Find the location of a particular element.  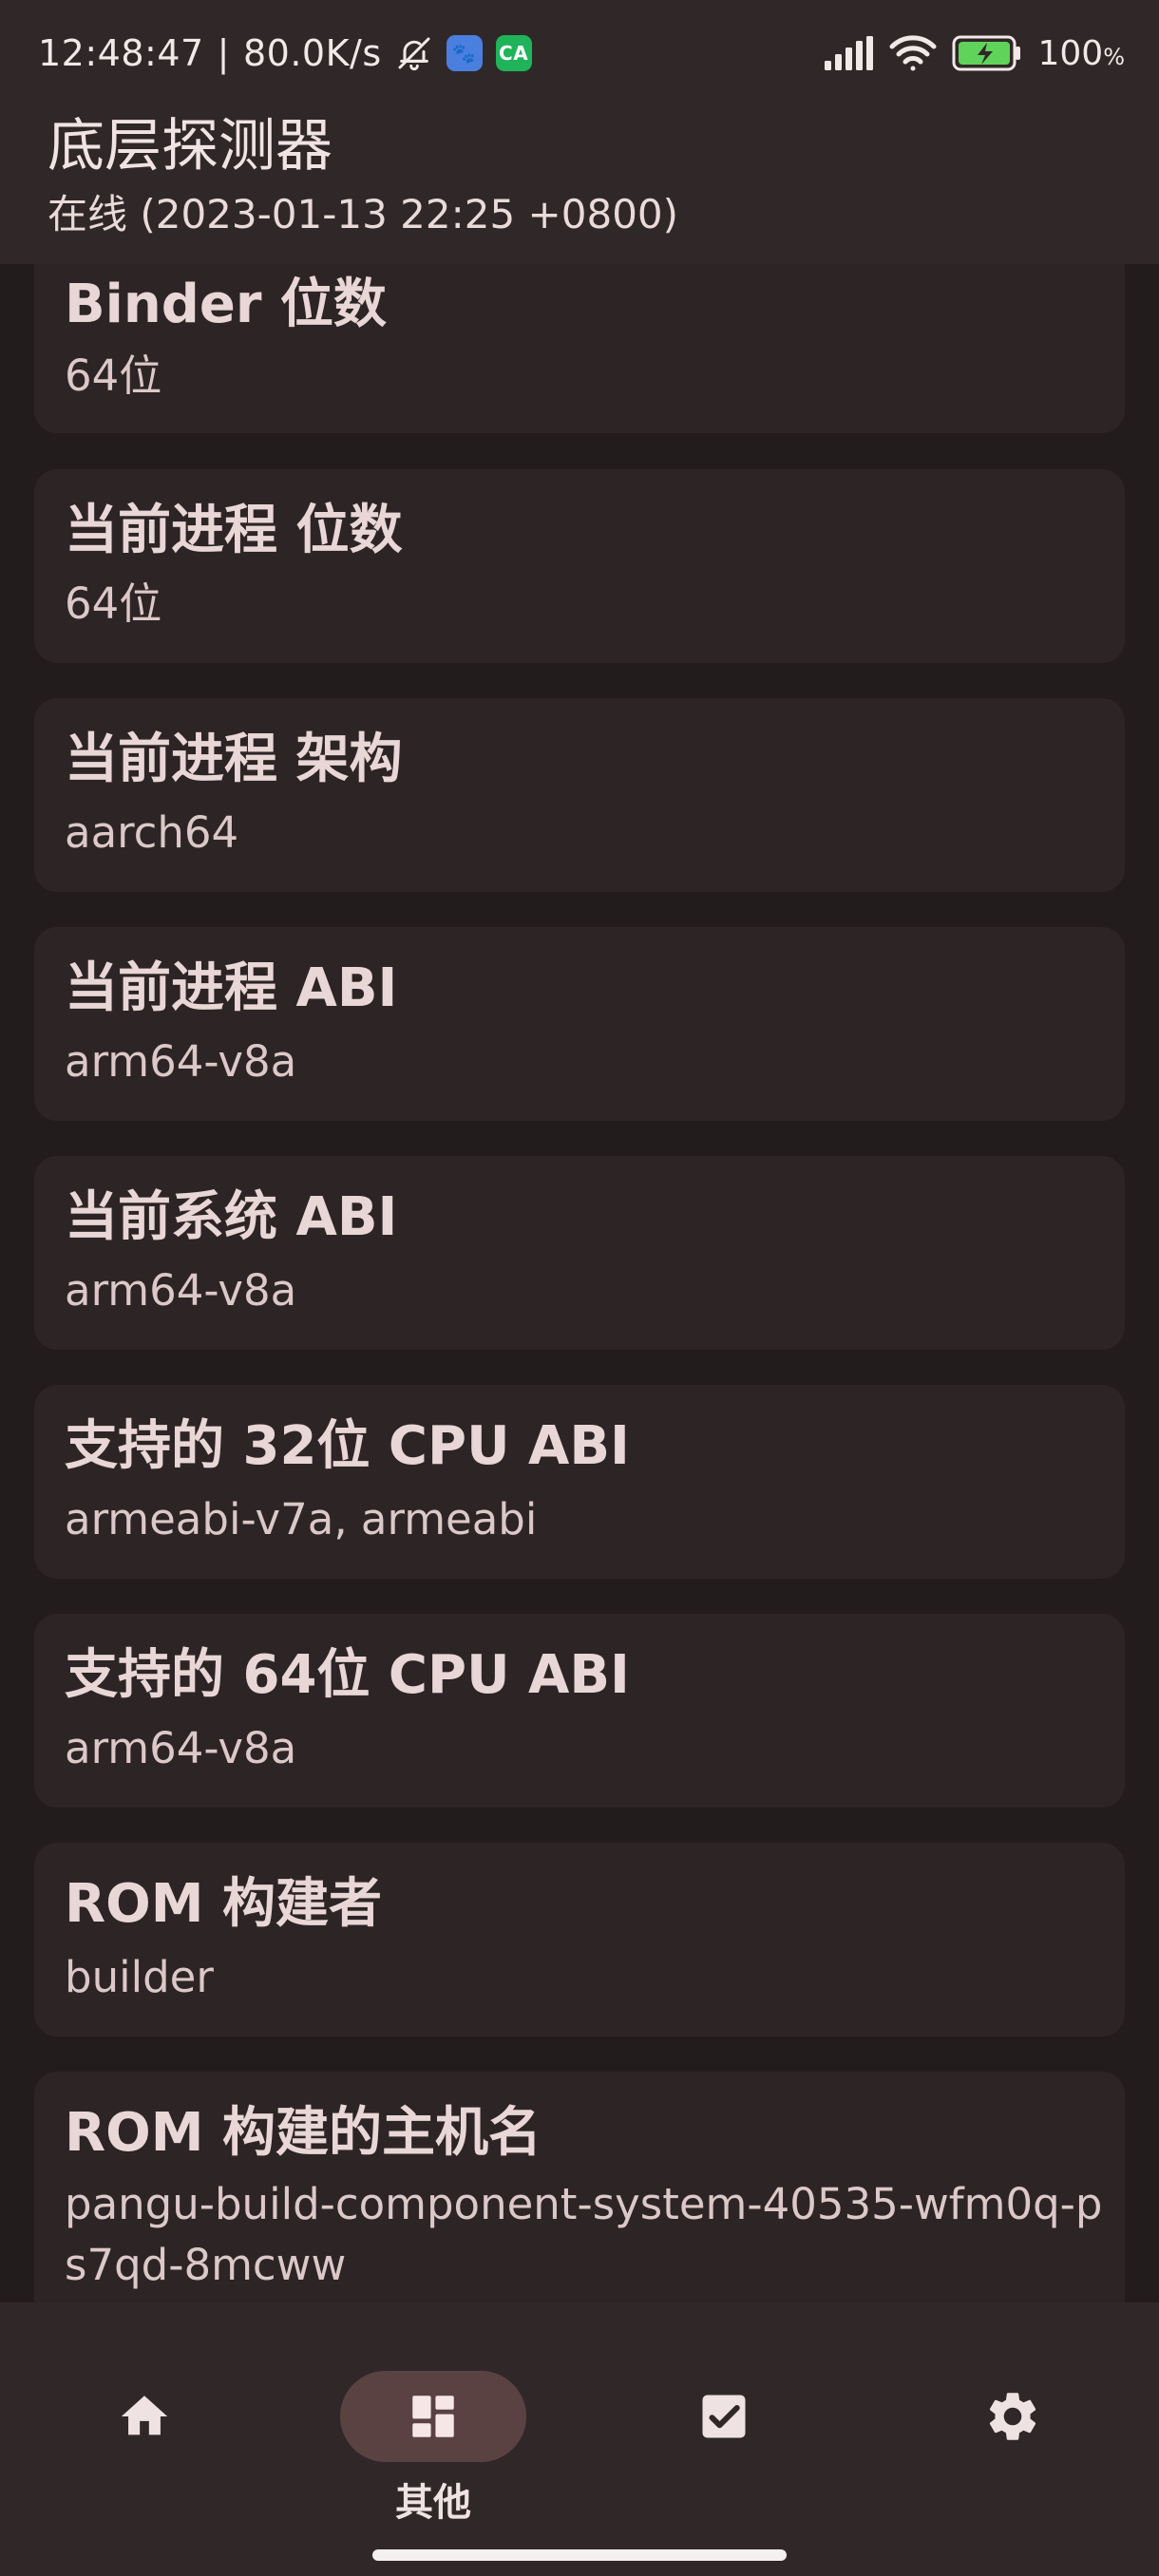

info-card-process-bits: 当前进程 位数 64位 is located at coordinates (579, 566).